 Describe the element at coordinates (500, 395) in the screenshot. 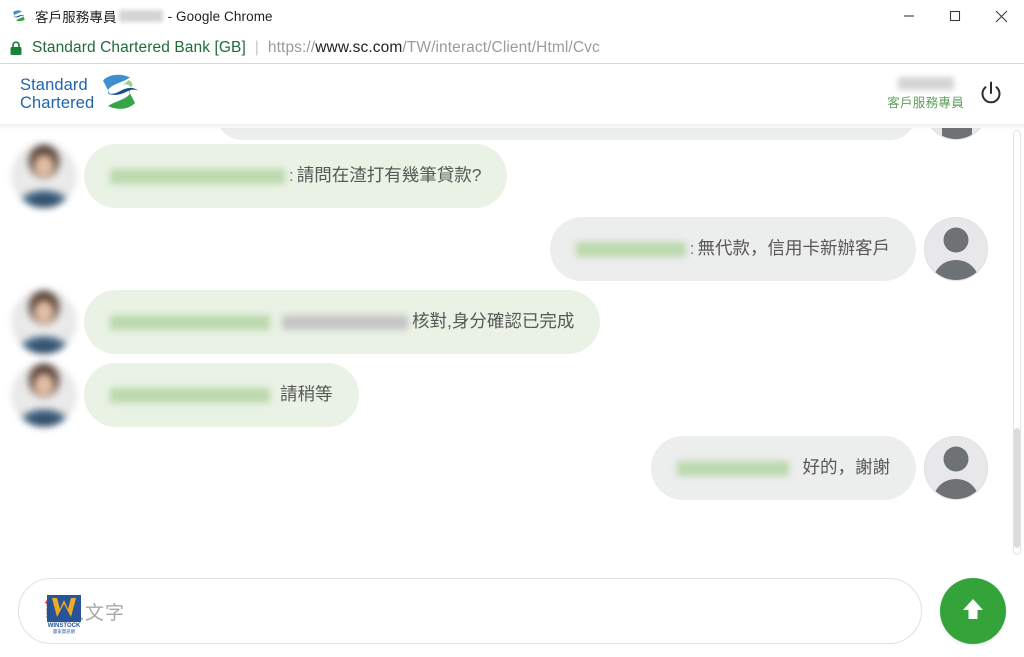

I see `chat-message-row: 請稍等` at that location.